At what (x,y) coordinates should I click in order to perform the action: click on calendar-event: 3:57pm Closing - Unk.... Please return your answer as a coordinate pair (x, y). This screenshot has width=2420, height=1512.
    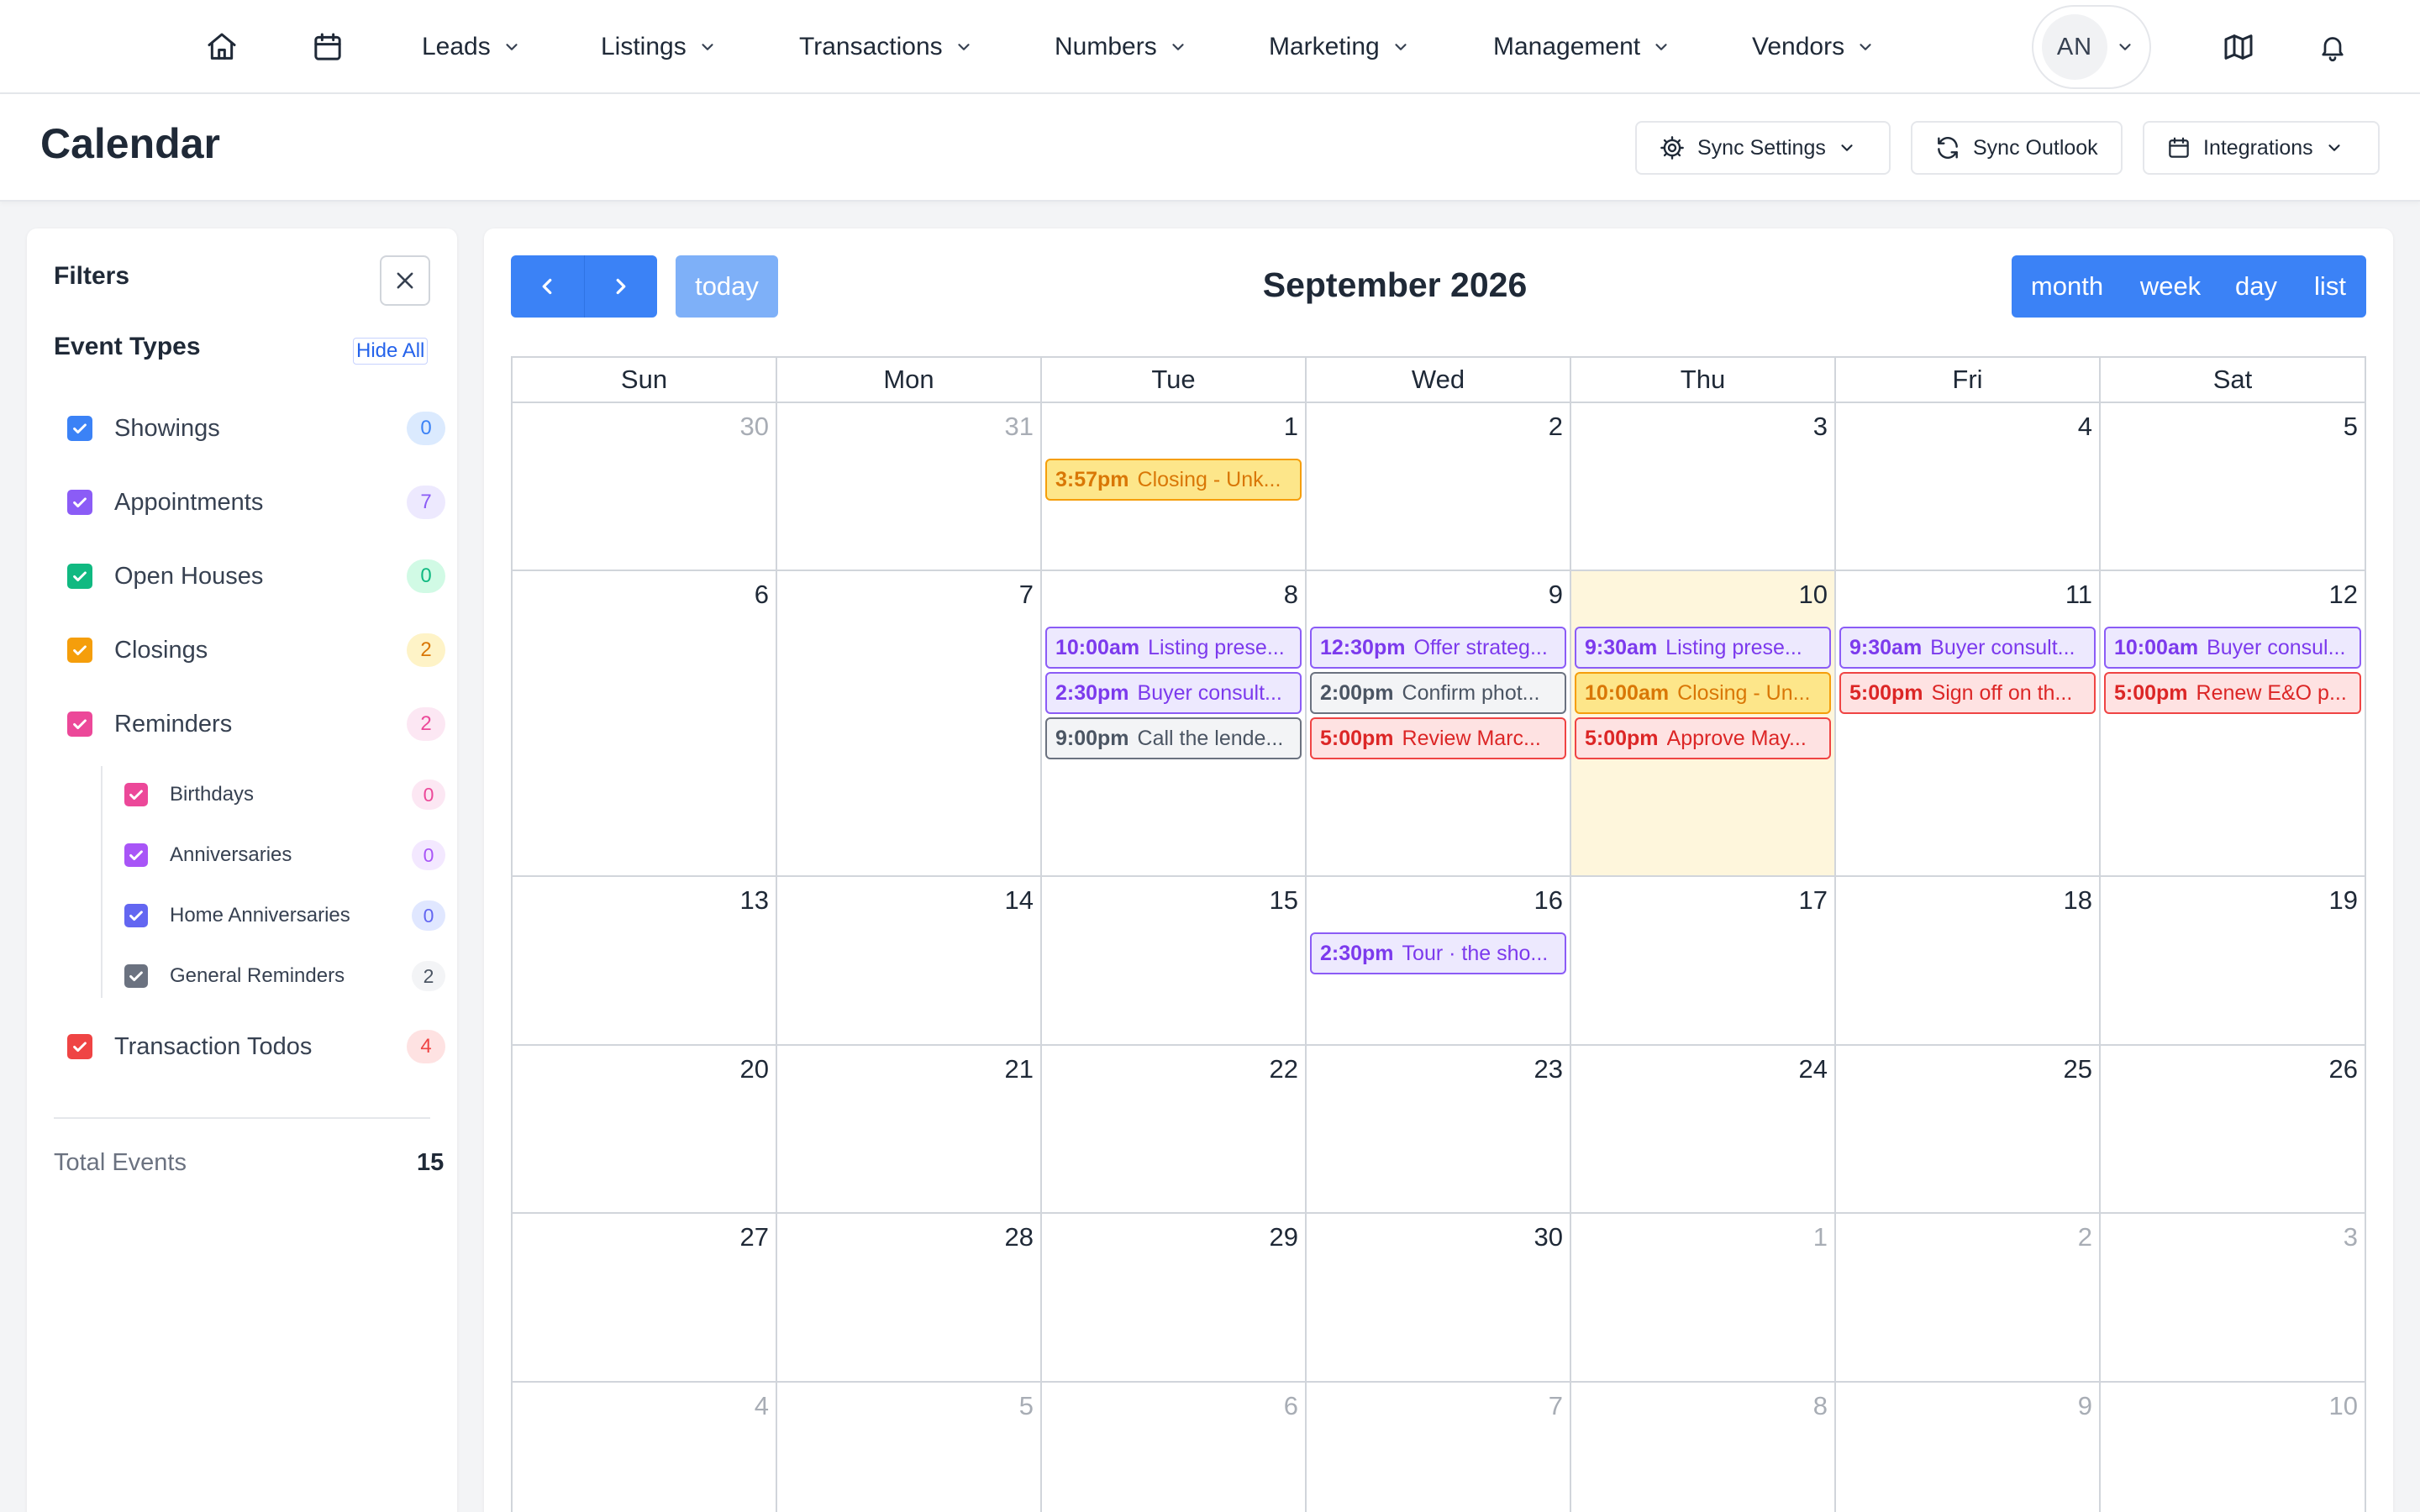
    Looking at the image, I should click on (1173, 480).